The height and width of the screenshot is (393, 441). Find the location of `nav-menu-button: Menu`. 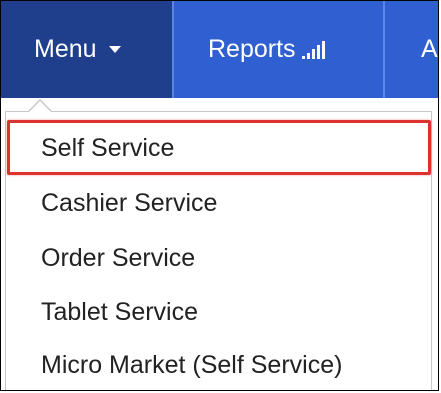

nav-menu-button: Menu is located at coordinates (86, 49).